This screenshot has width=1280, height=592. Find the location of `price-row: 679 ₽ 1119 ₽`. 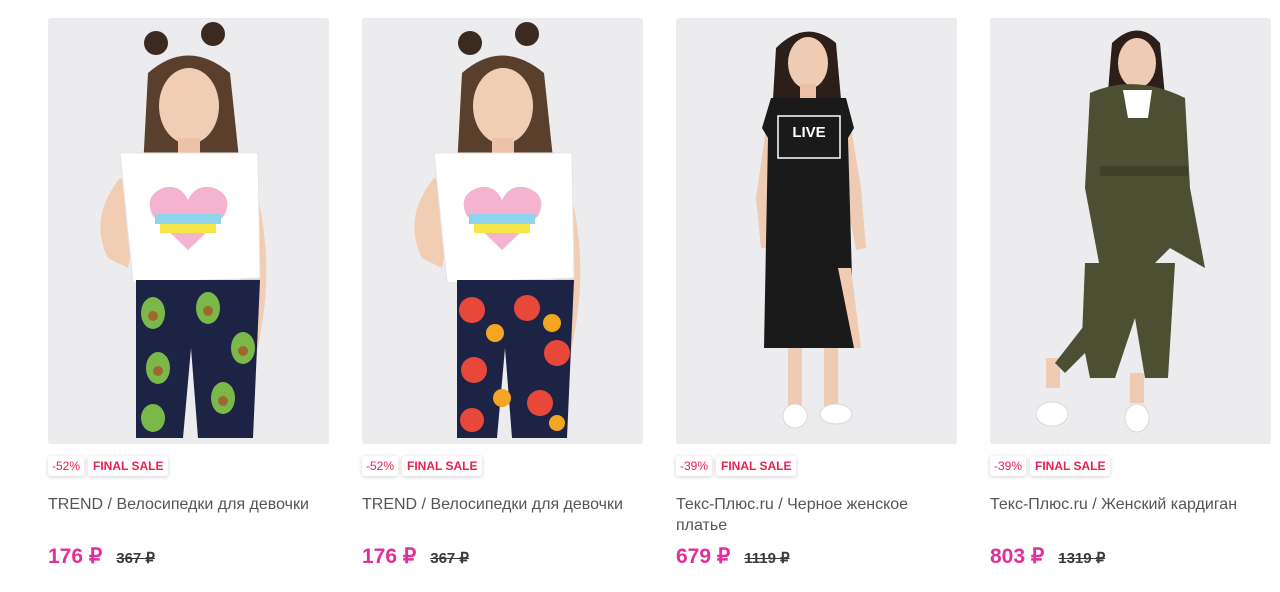

price-row: 679 ₽ 1119 ₽ is located at coordinates (733, 556).